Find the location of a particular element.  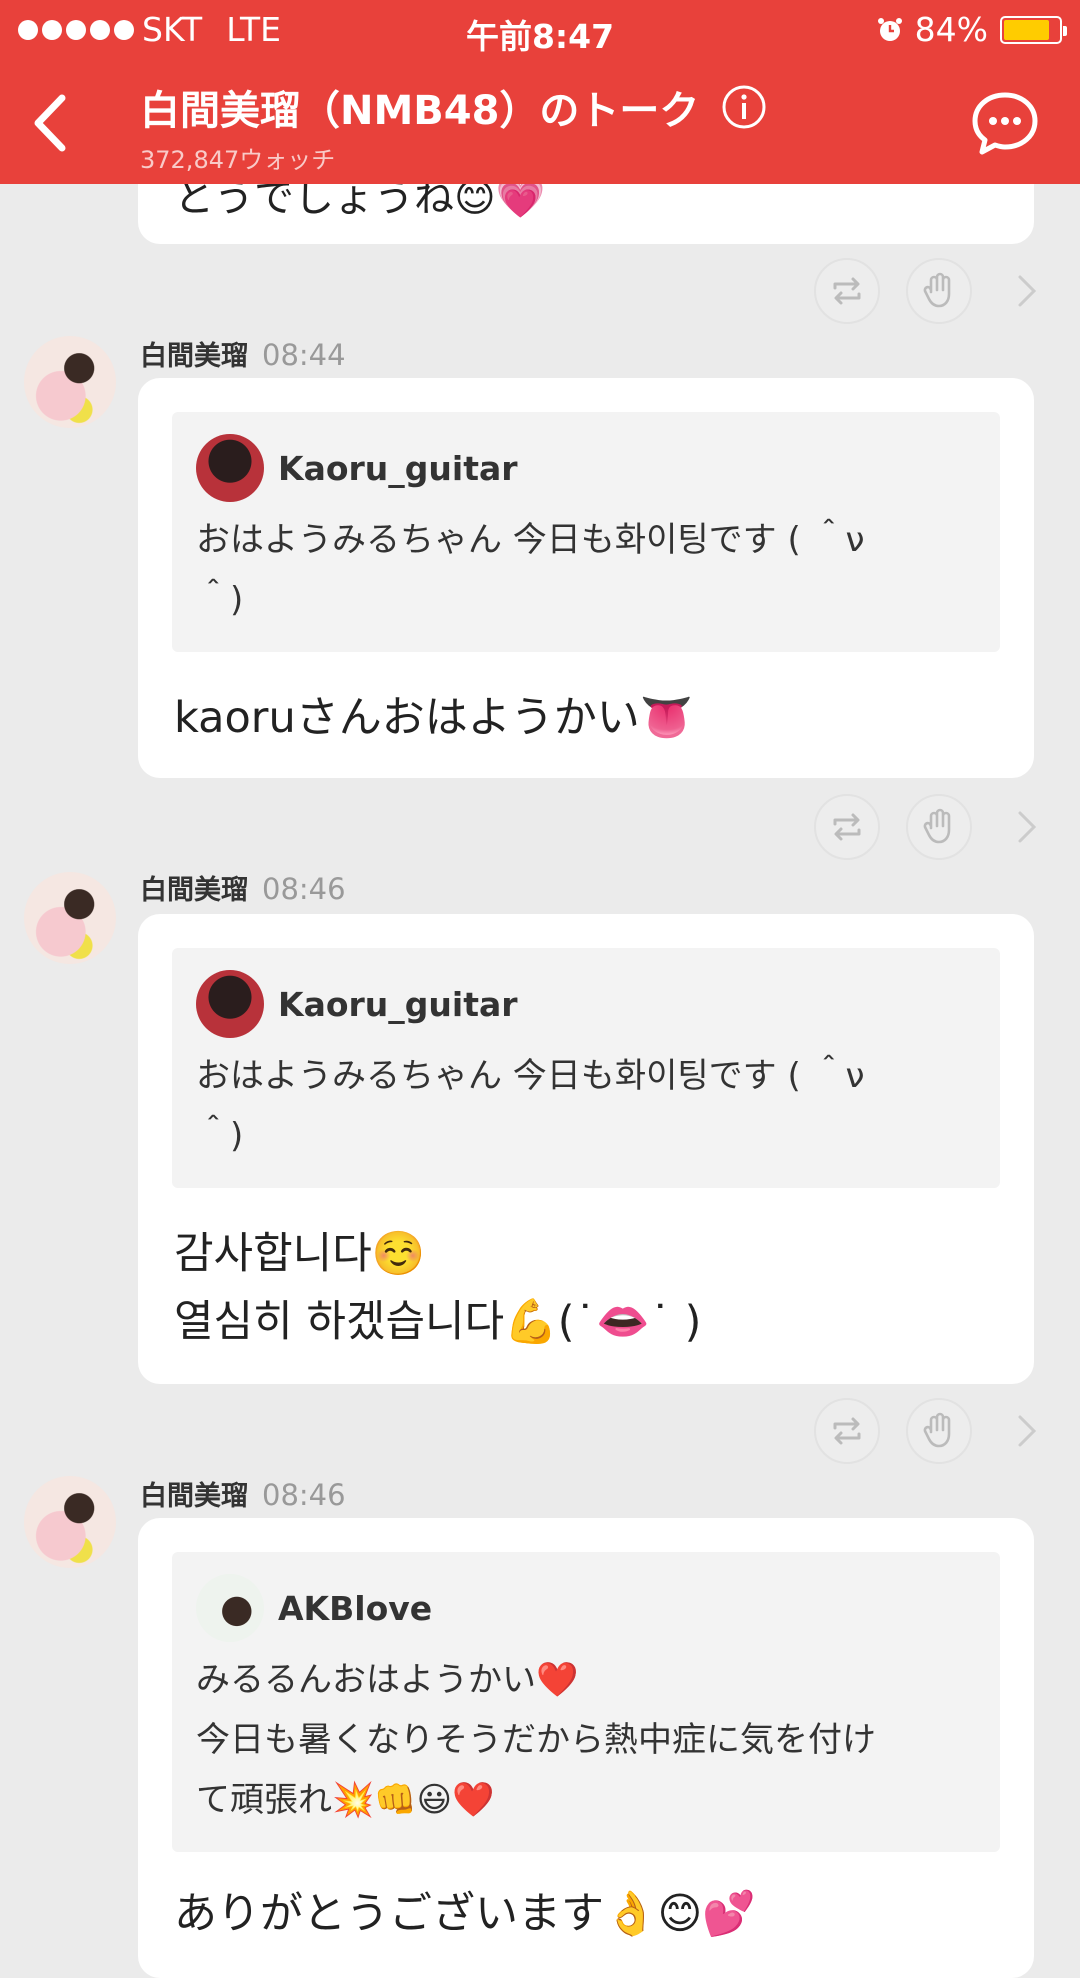

back-button is located at coordinates (56, 123).